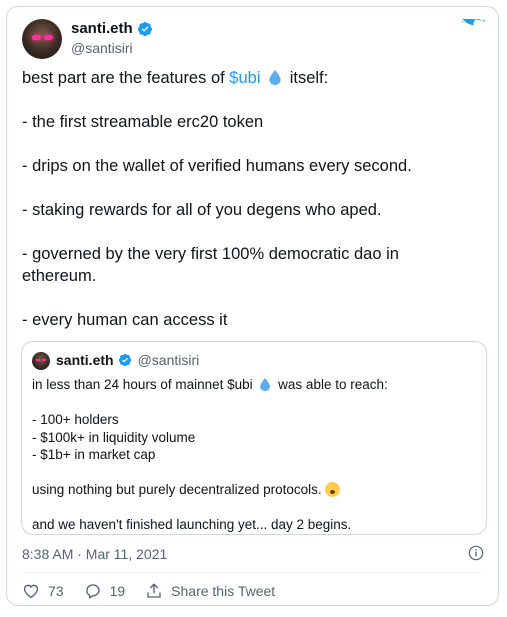 Image resolution: width=507 pixels, height=617 pixels. What do you see at coordinates (94, 454) in the screenshot?
I see `quoted-list-item: - $1b+ in market cap` at bounding box center [94, 454].